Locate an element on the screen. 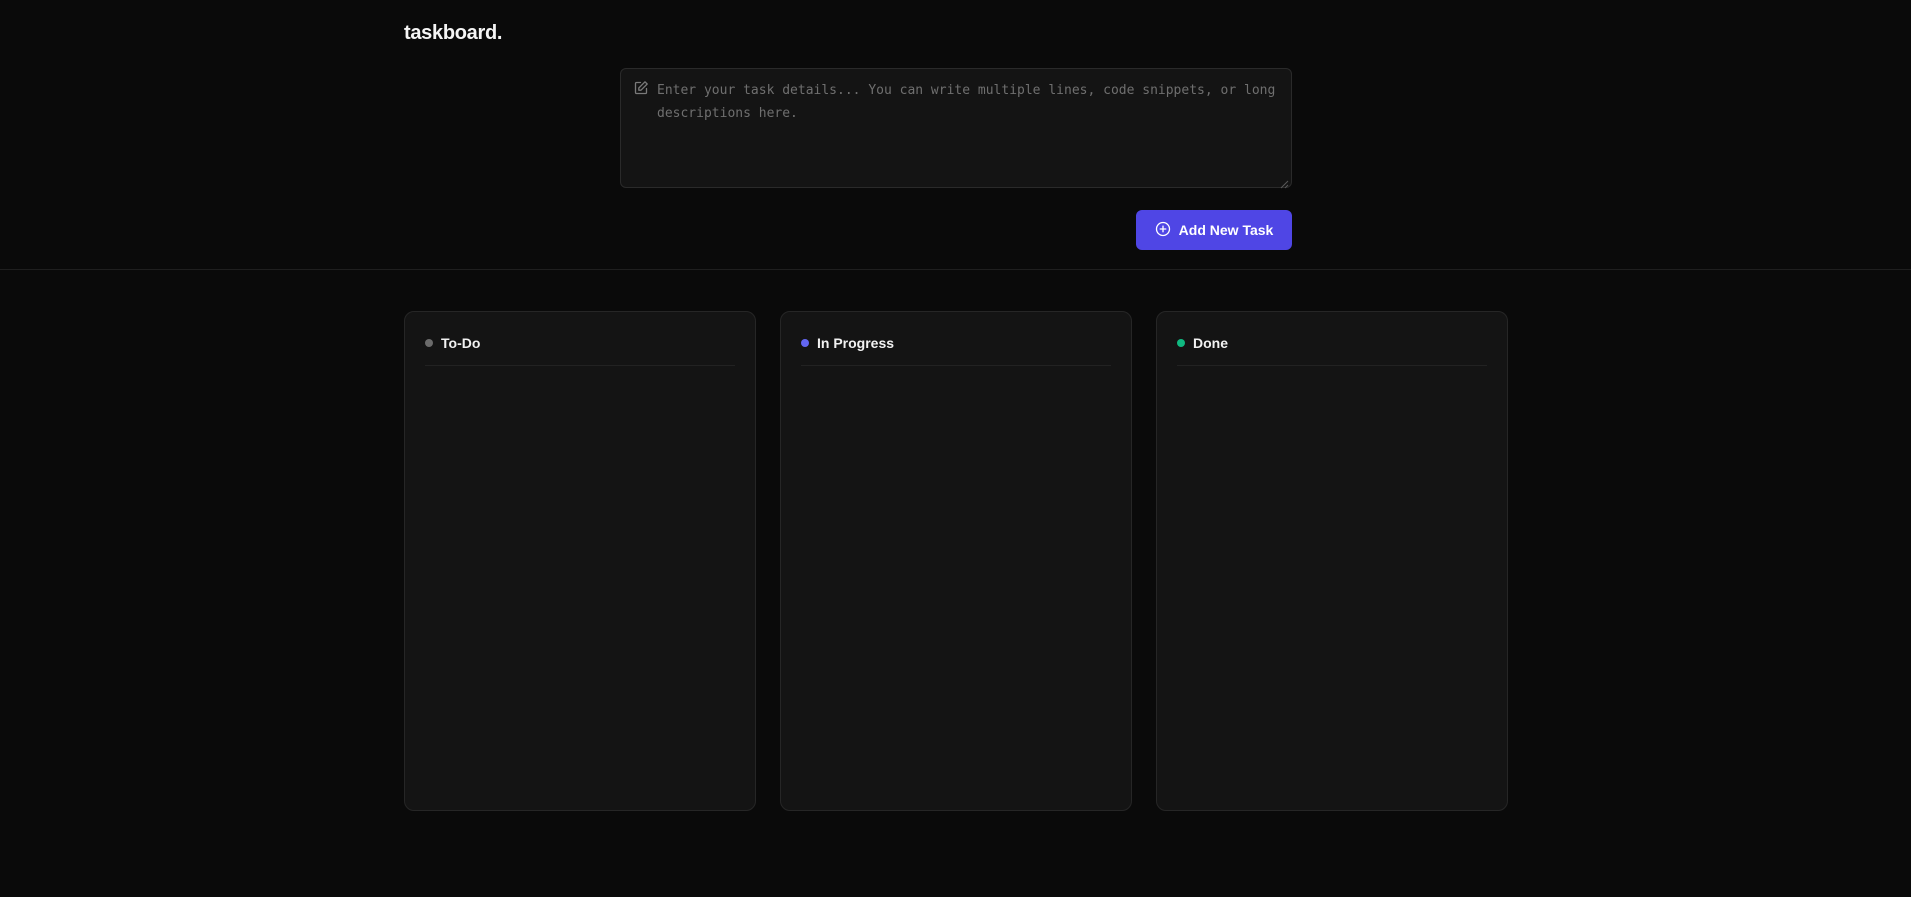 The width and height of the screenshot is (1911, 897). column-done: Done is located at coordinates (1332, 561).